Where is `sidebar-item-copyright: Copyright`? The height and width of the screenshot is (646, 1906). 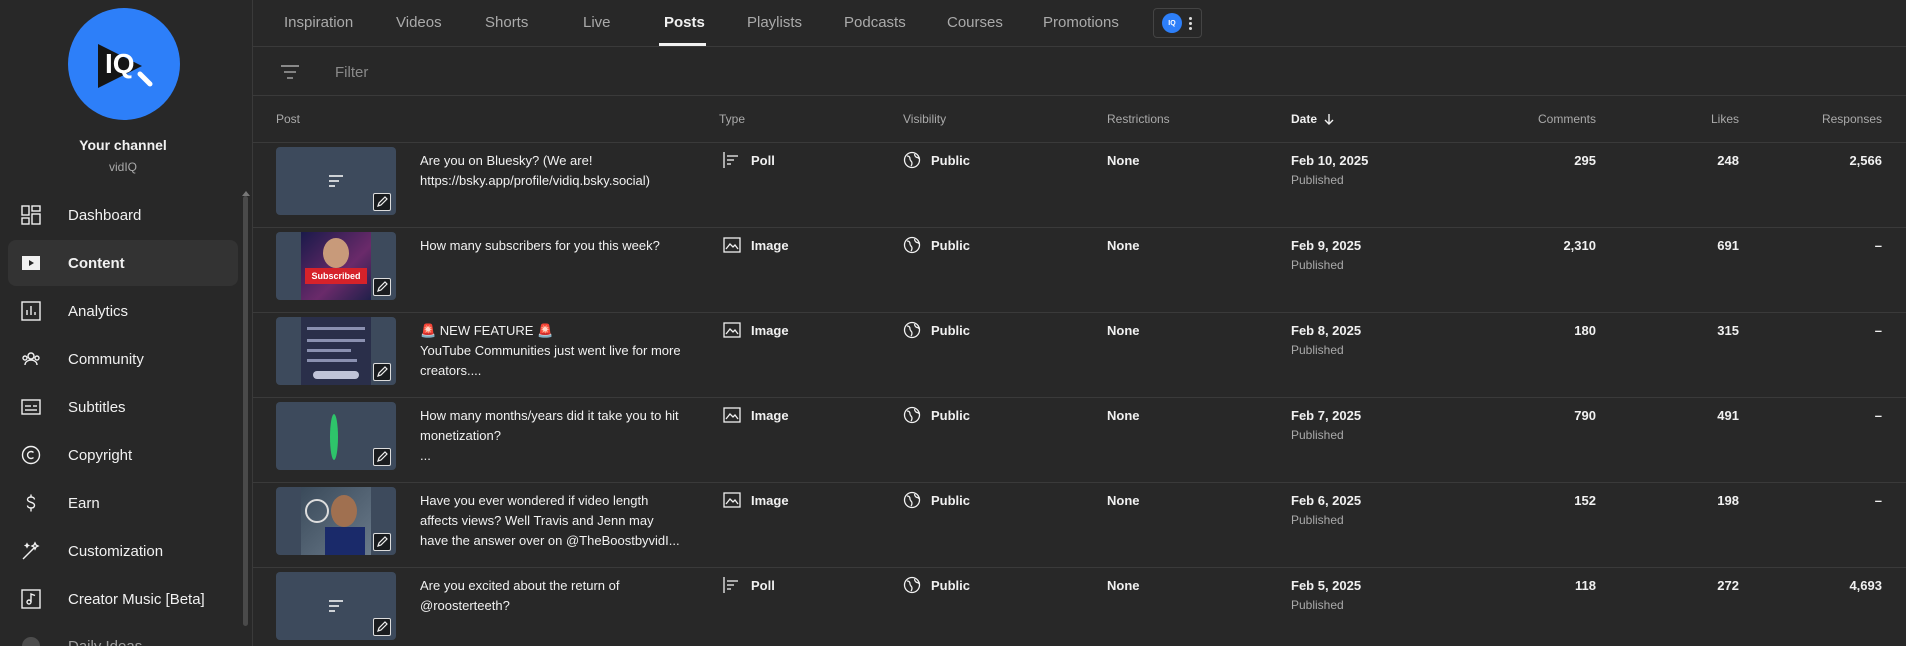 sidebar-item-copyright: Copyright is located at coordinates (123, 455).